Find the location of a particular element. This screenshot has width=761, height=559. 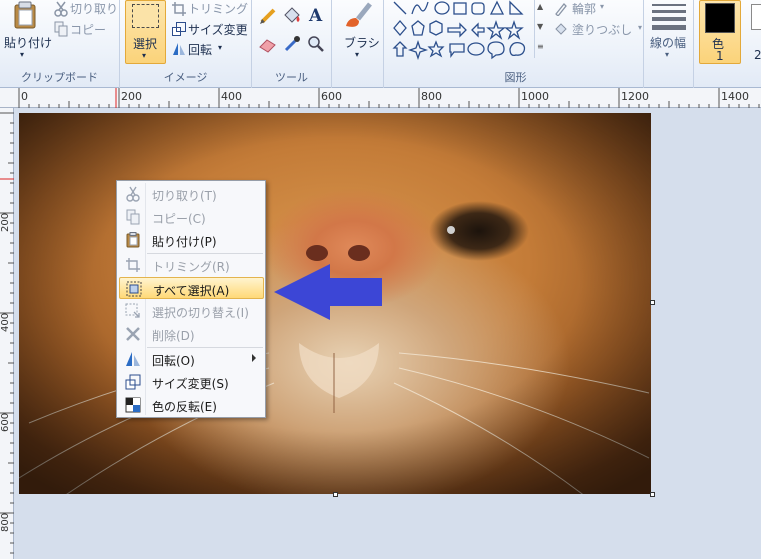

ruler-label: 600 is located at coordinates (331, 96).